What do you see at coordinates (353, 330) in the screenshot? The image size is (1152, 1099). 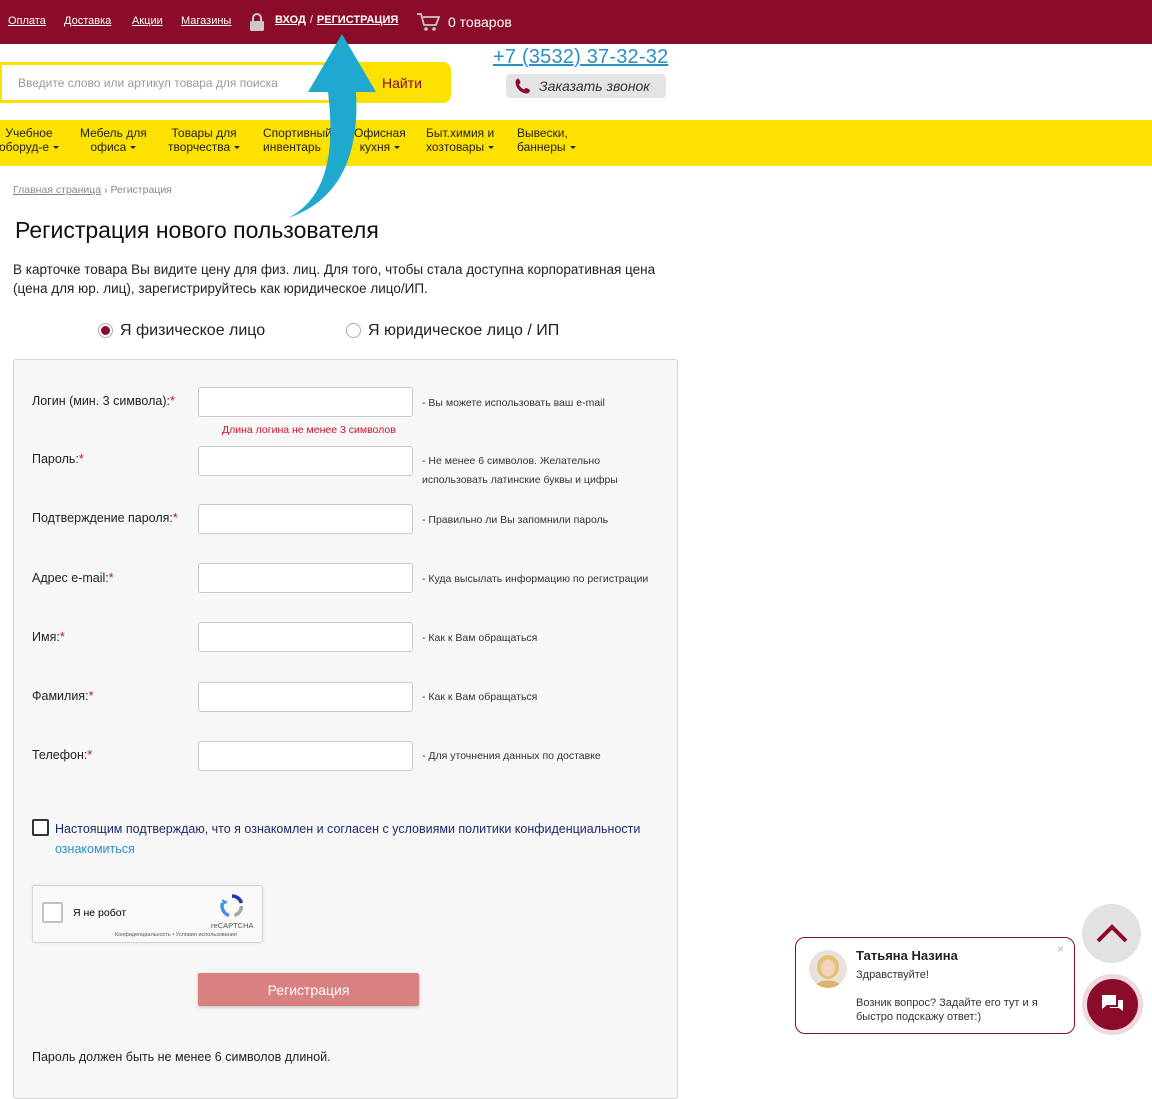 I see `radio-indicator` at bounding box center [353, 330].